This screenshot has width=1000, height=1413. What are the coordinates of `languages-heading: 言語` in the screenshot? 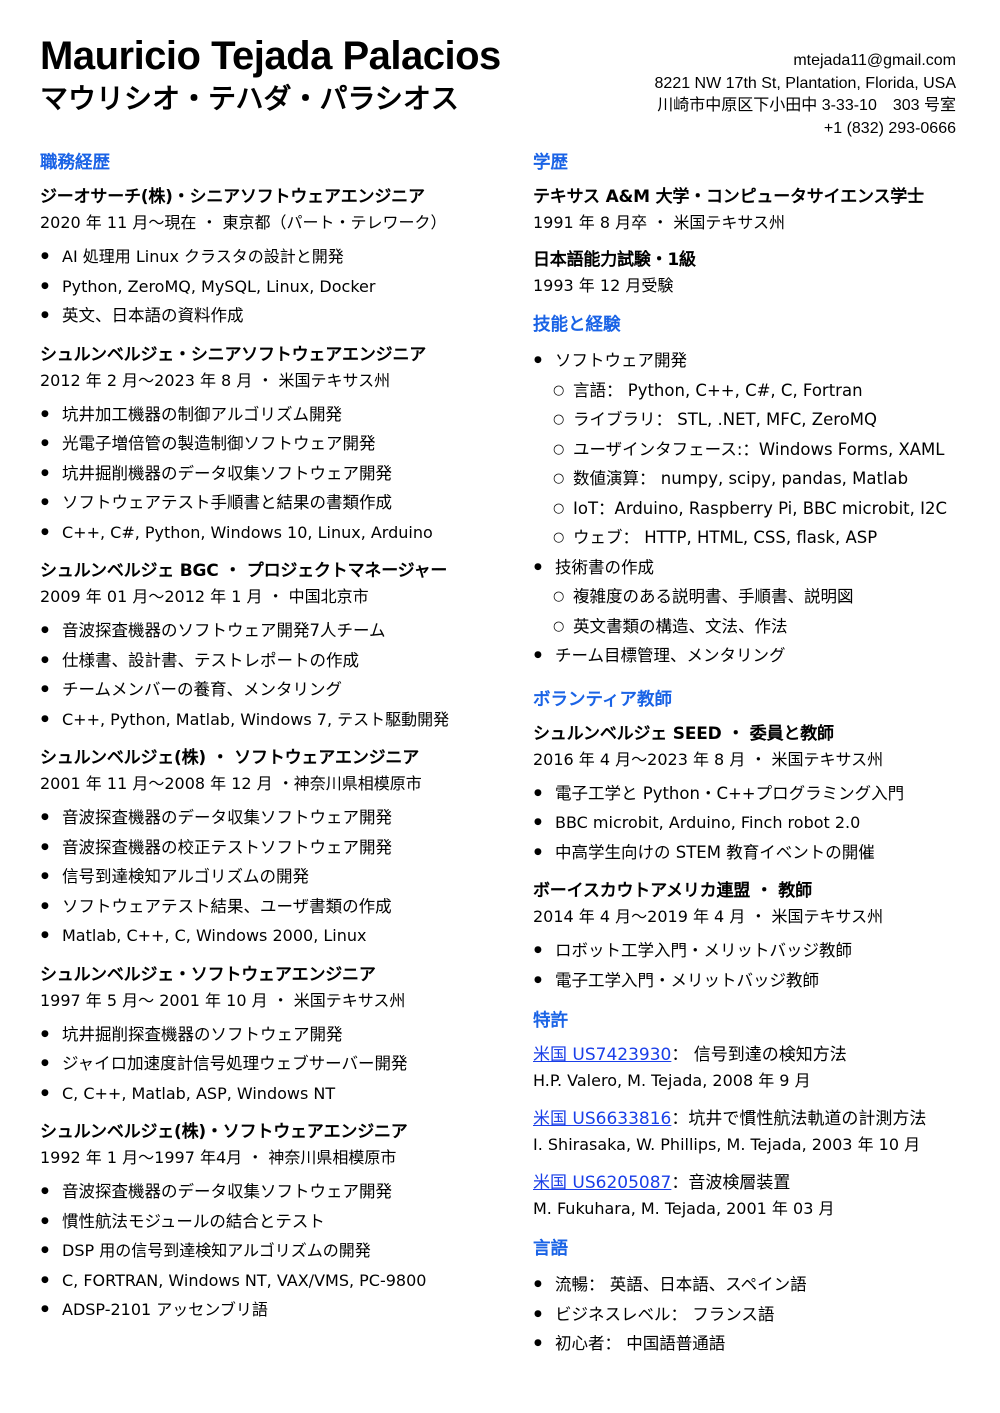 It's located at (550, 1249).